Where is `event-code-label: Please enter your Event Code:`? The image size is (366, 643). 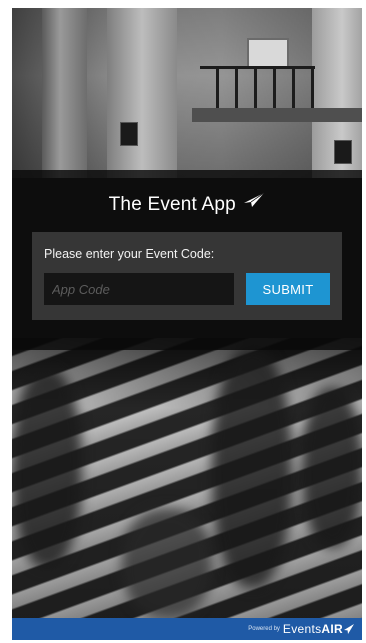
event-code-label: Please enter your Event Code: is located at coordinates (129, 254).